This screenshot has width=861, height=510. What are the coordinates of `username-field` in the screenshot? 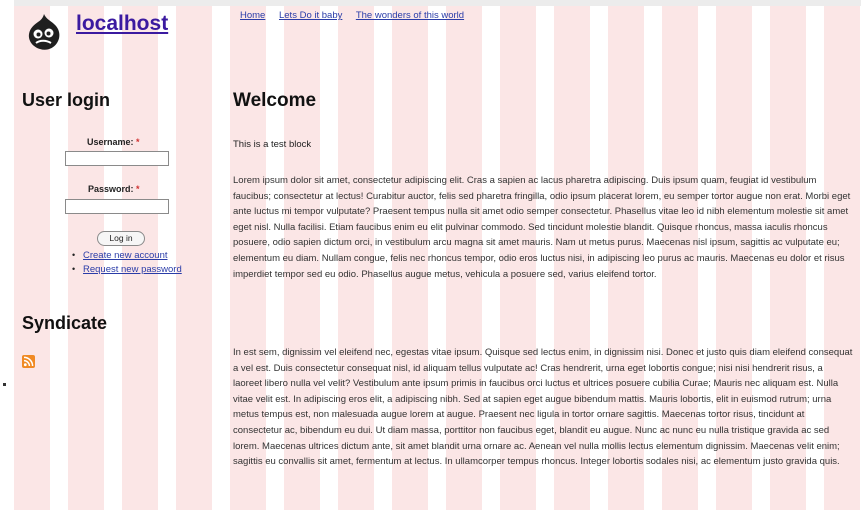 It's located at (117, 158).